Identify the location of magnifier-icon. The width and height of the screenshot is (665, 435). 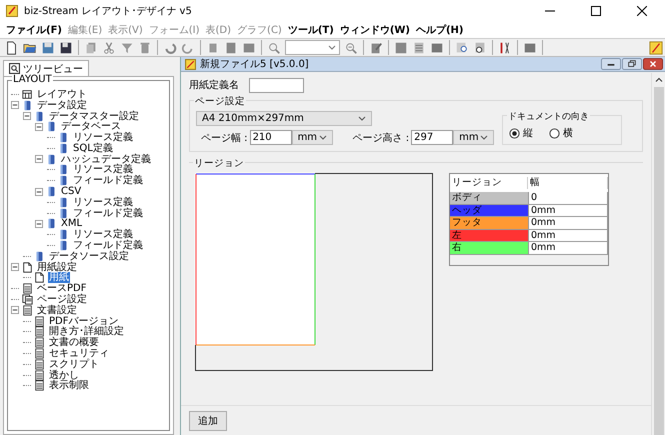
(14, 68).